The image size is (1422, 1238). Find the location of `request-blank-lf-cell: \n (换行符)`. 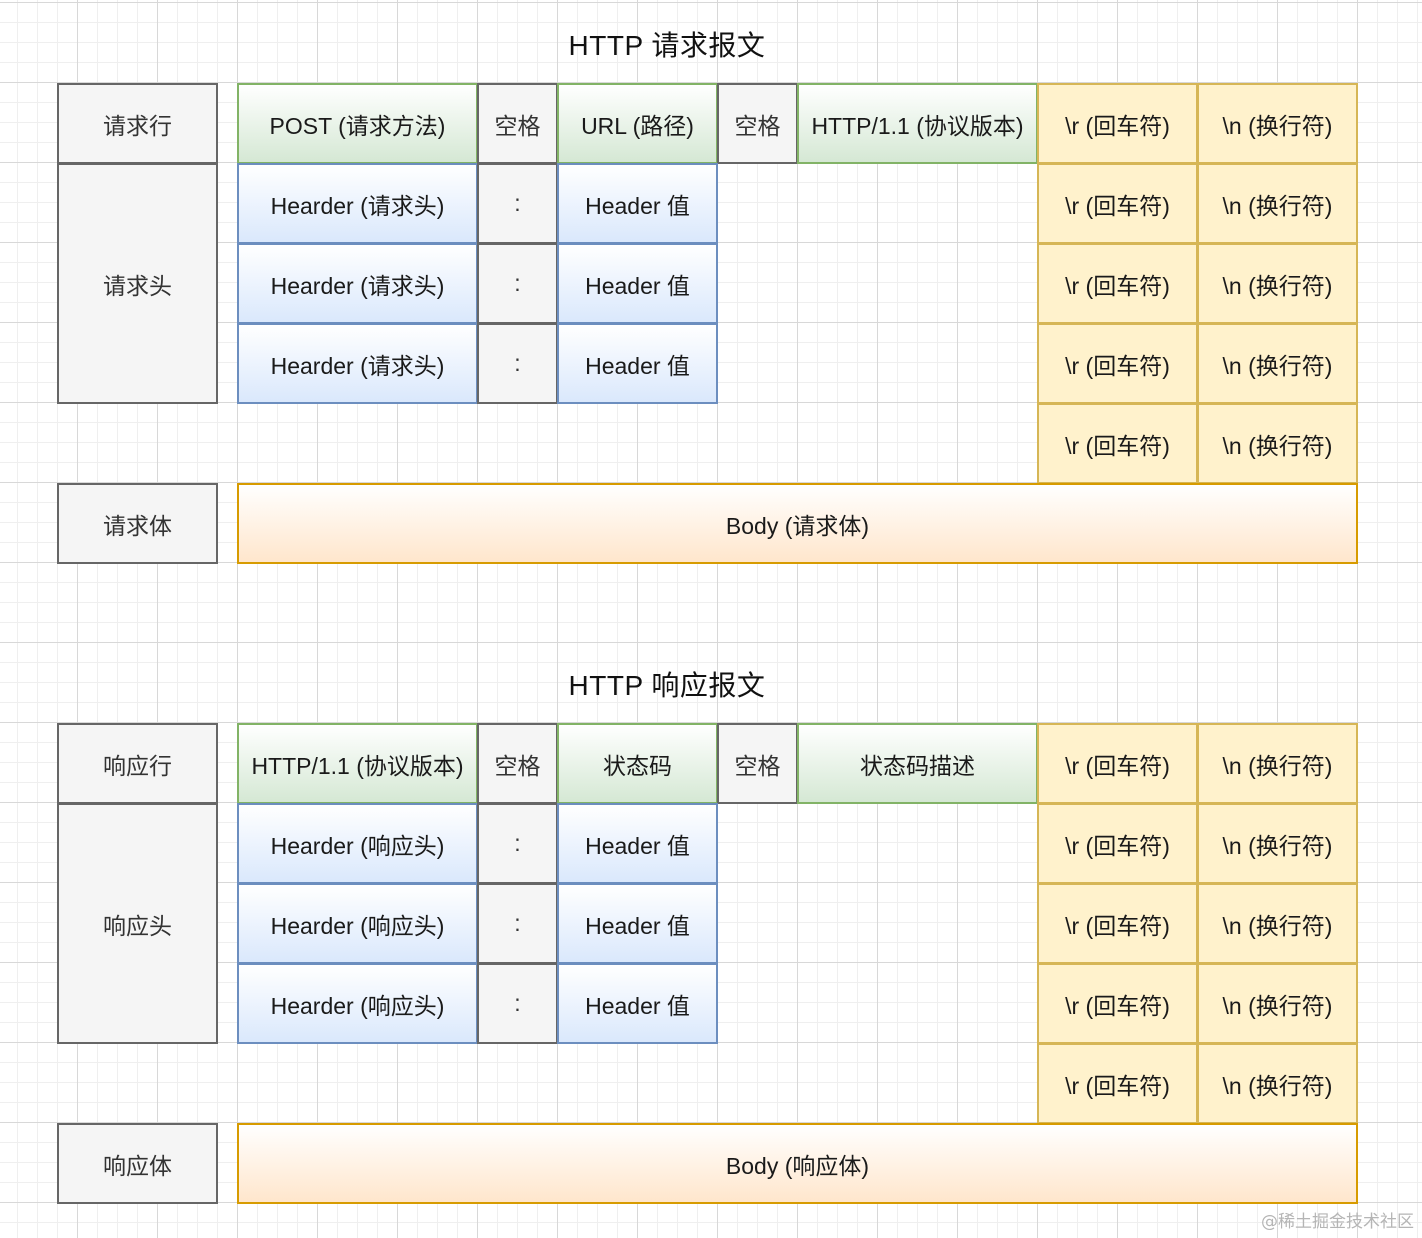

request-blank-lf-cell: \n (换行符) is located at coordinates (1277, 443).